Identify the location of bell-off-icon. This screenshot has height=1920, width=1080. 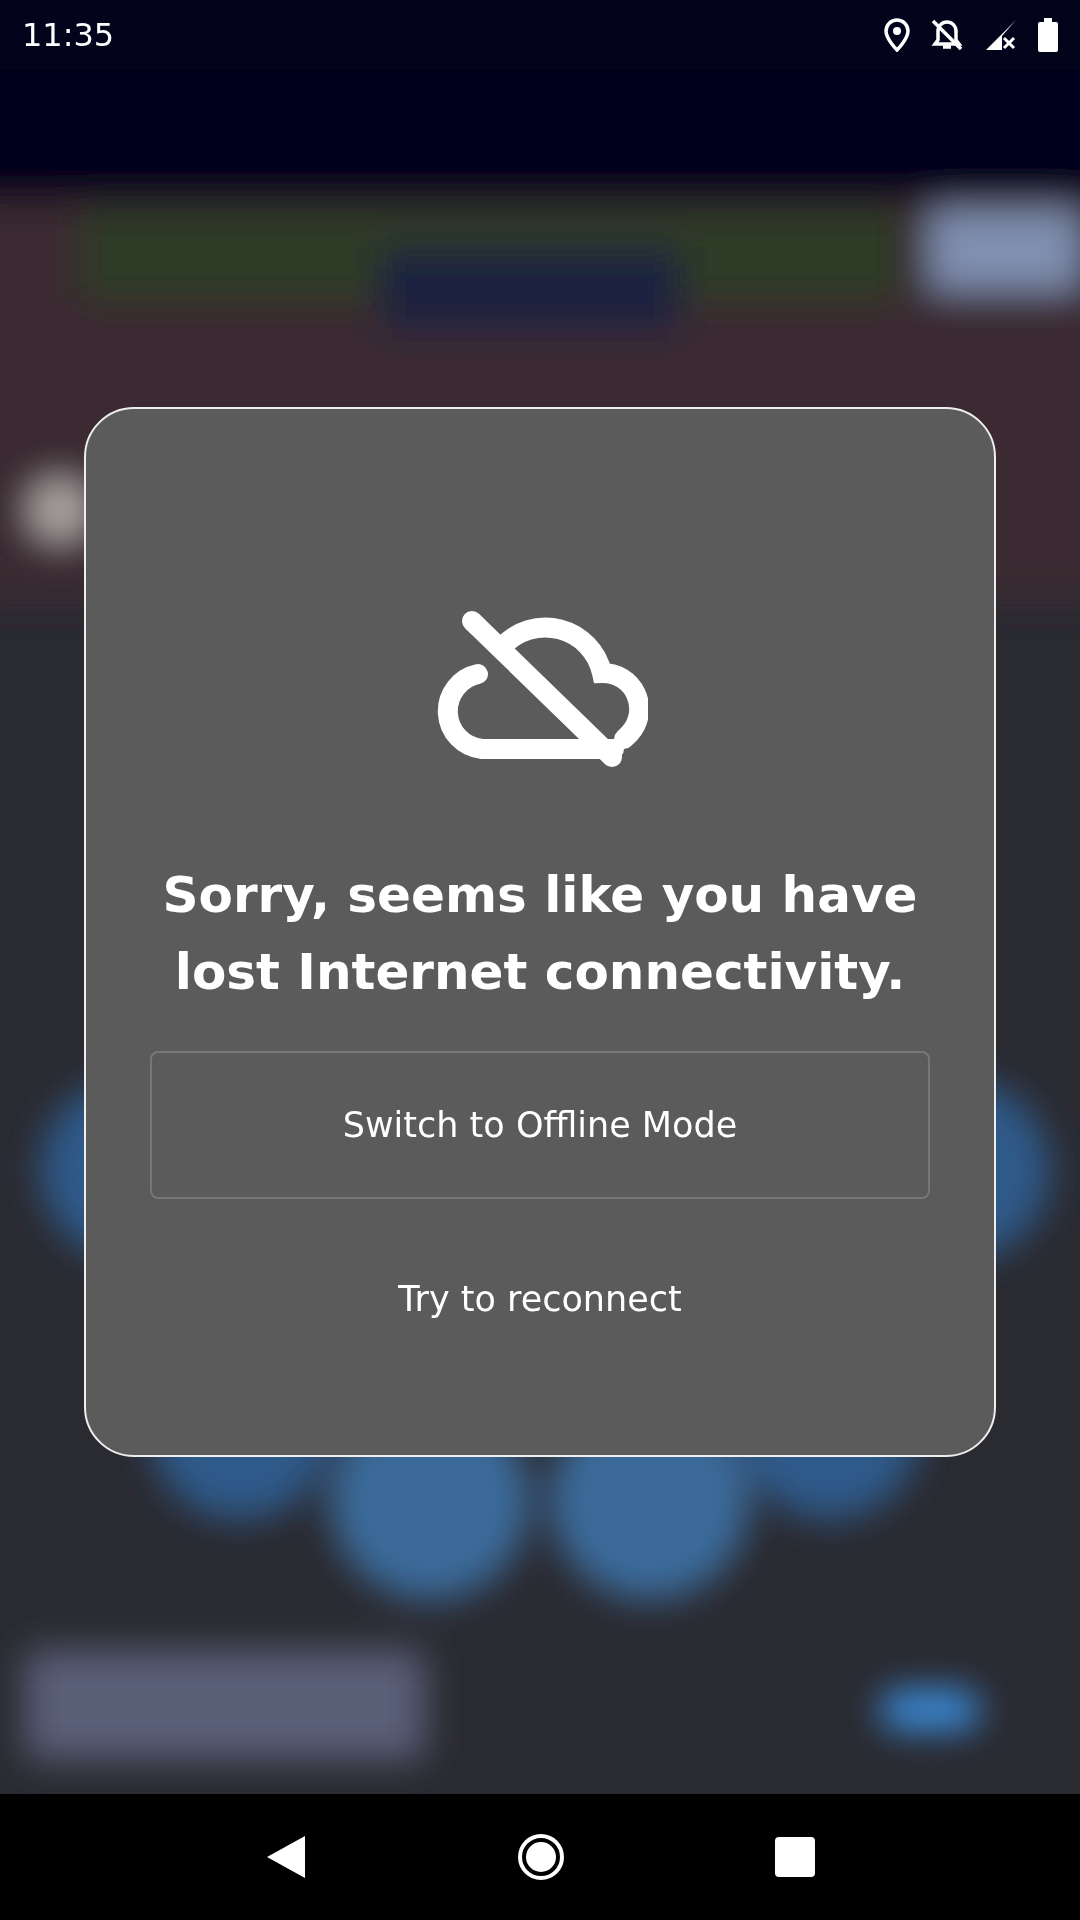
(947, 35).